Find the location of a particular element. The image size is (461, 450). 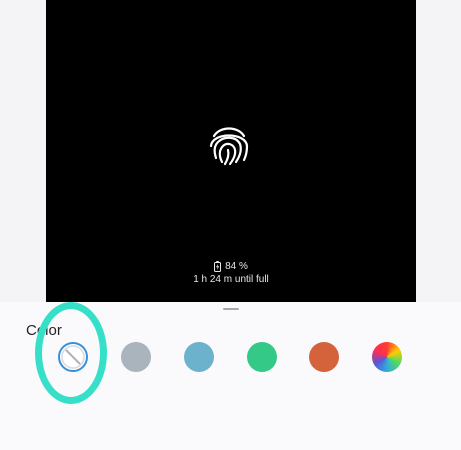

color-label: Color is located at coordinates (44, 330).